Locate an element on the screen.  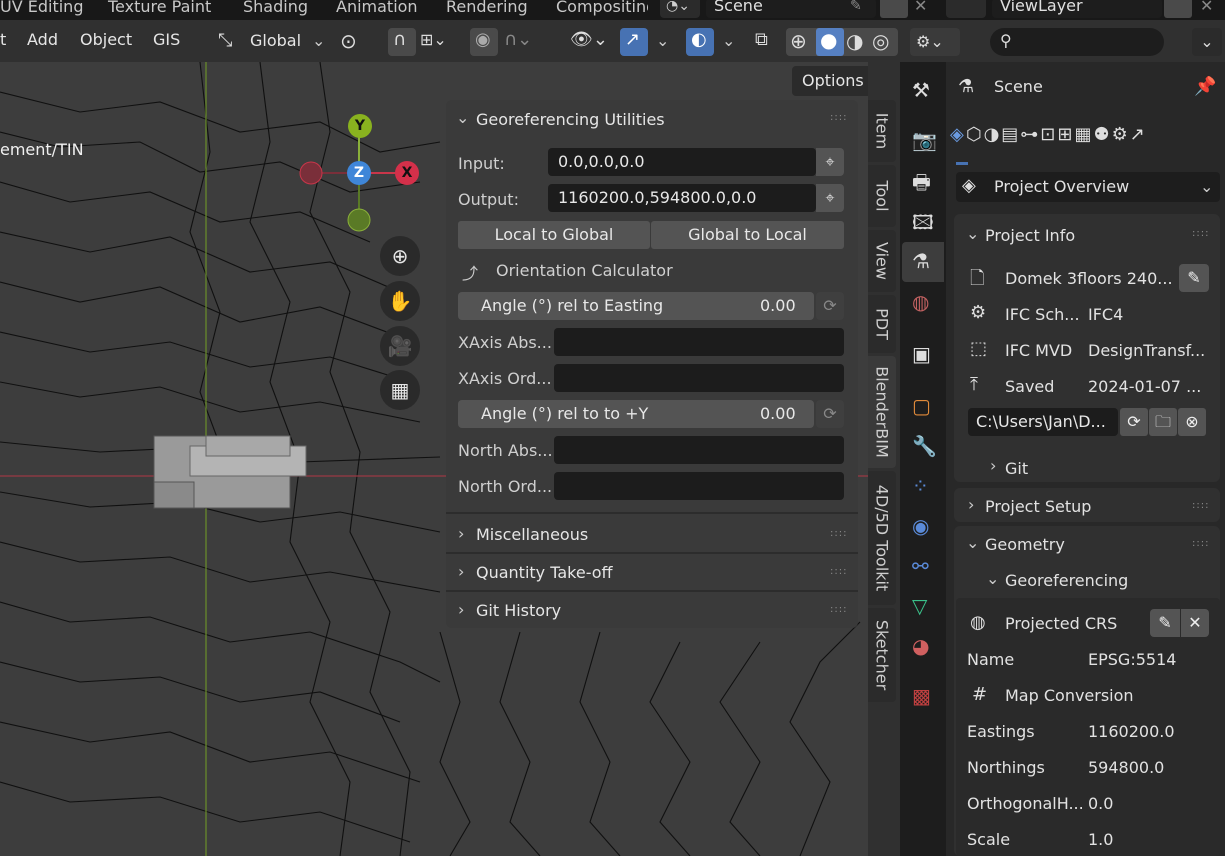
viewlayer-browse-button is located at coordinates (966, 9).